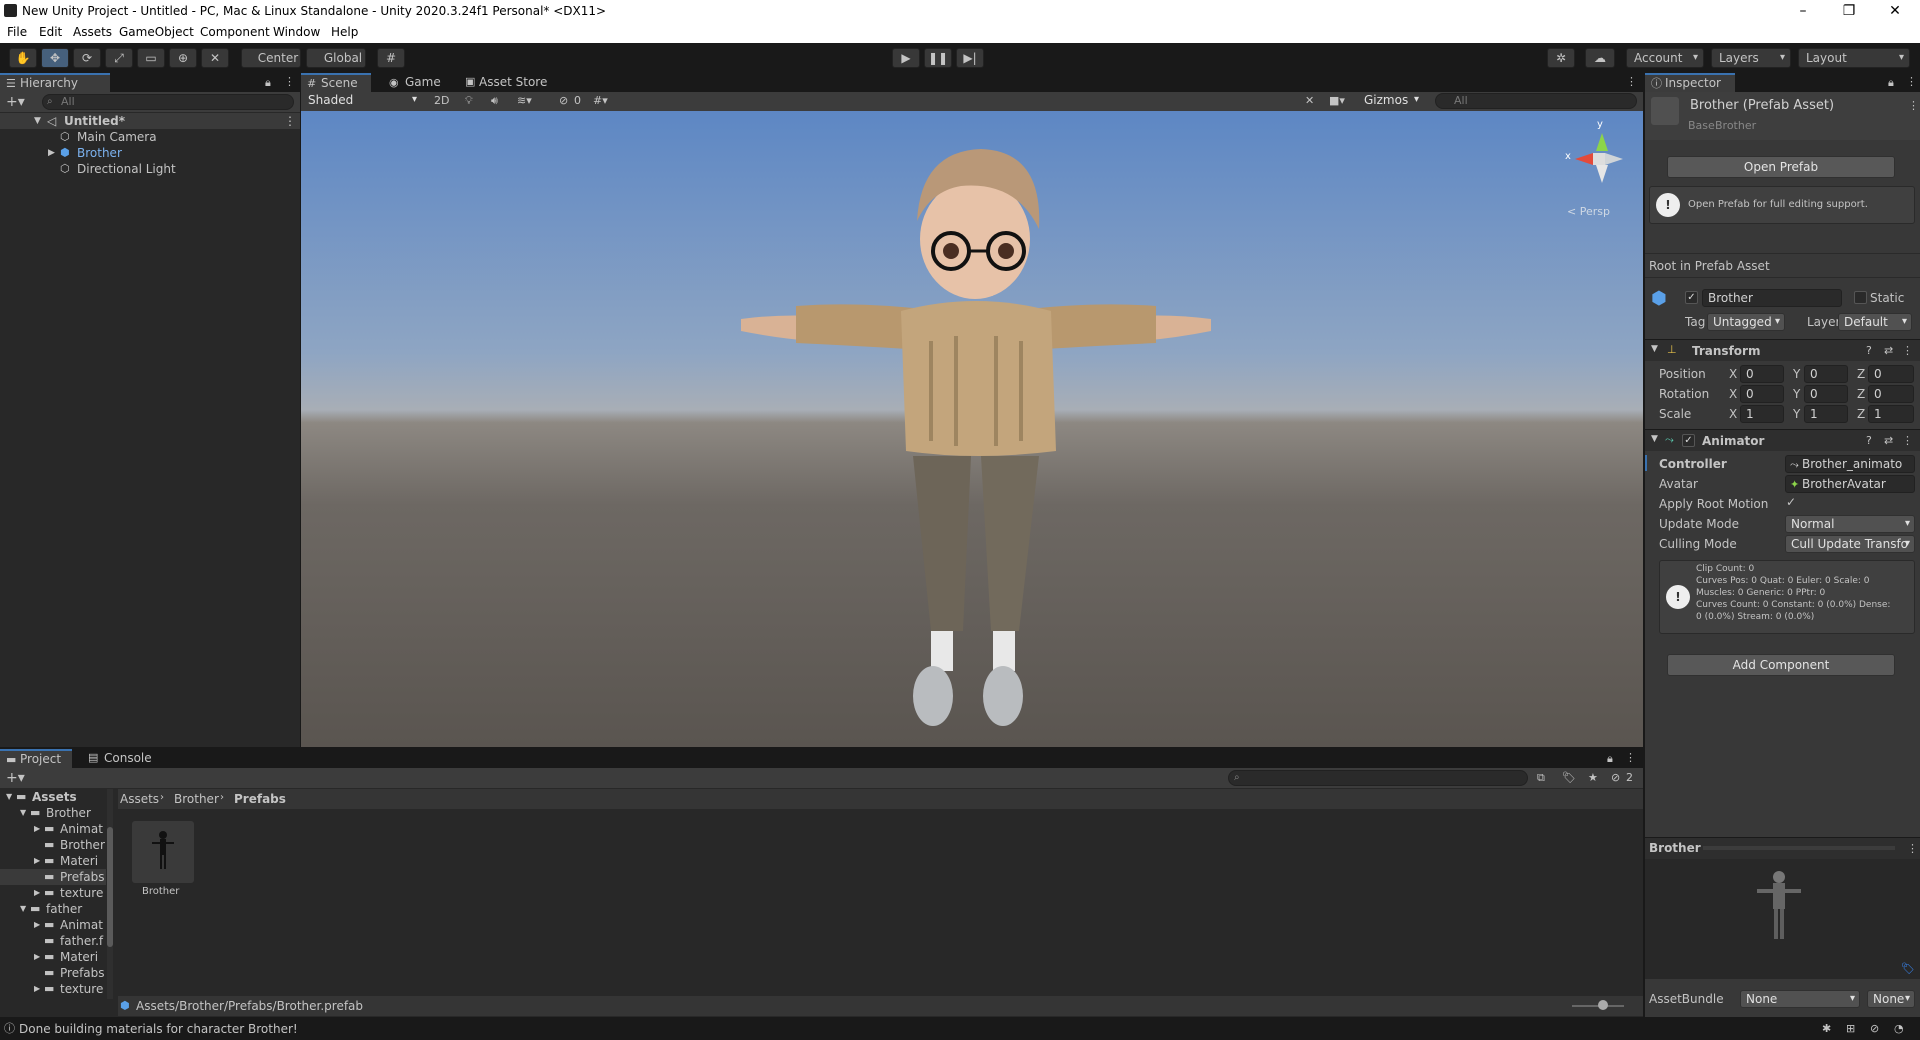 This screenshot has height=1040, width=1920. What do you see at coordinates (1891, 414) in the screenshot?
I see `scale-z-field: 1` at bounding box center [1891, 414].